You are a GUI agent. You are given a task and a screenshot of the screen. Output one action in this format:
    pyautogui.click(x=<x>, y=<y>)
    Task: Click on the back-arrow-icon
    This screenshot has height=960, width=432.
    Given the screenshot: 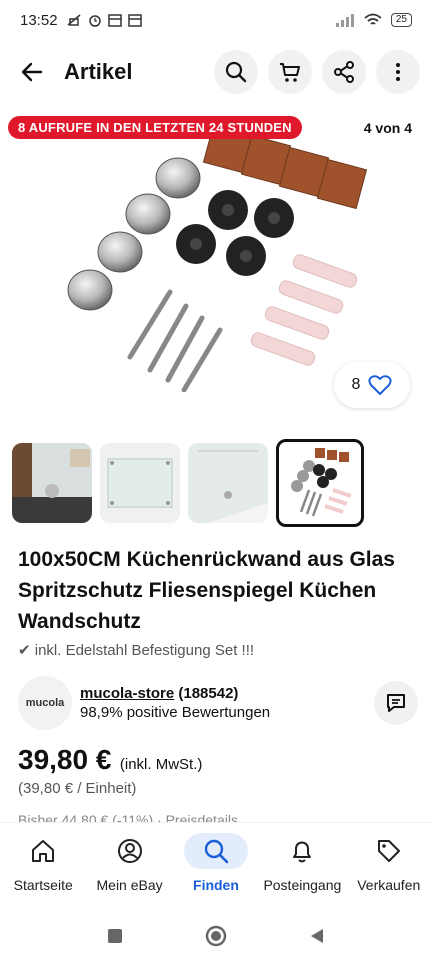 What is the action you would take?
    pyautogui.click(x=32, y=72)
    